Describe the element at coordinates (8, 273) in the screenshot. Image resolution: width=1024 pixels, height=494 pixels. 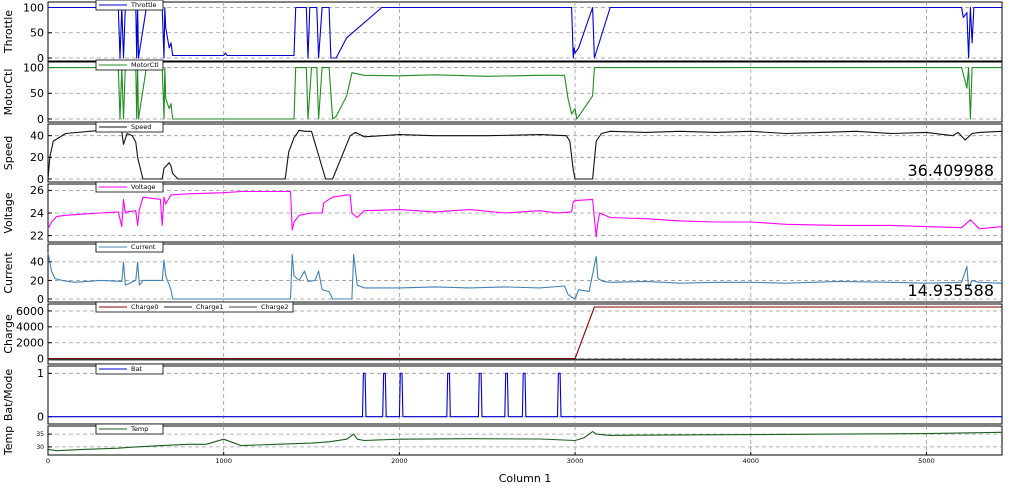
I see `y-axis-label: Current` at that location.